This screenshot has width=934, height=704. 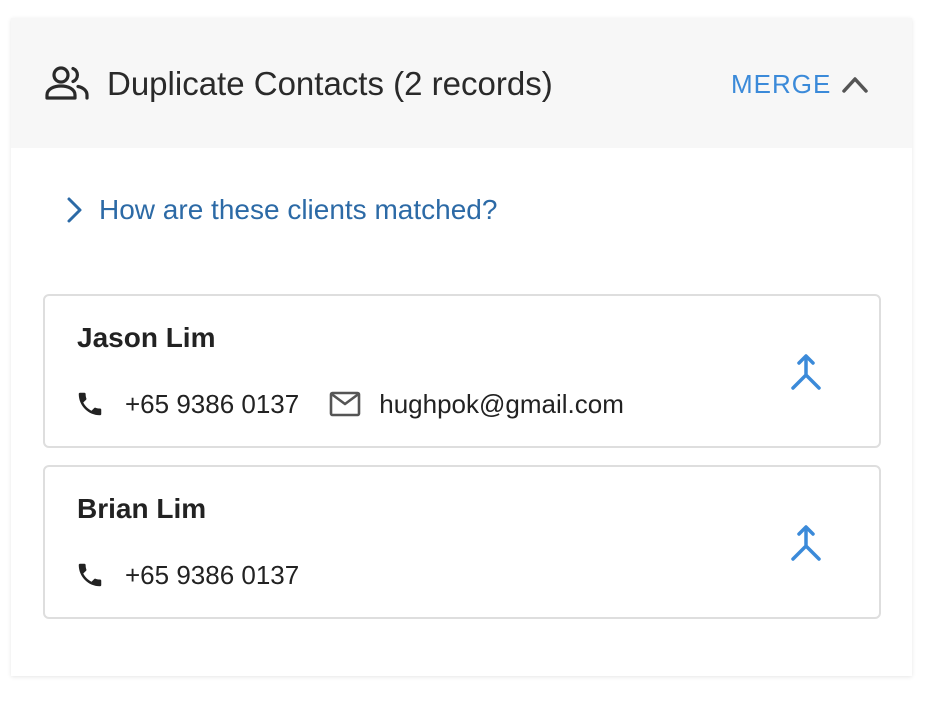 I want to click on merge-button: MERGE, so click(x=781, y=84).